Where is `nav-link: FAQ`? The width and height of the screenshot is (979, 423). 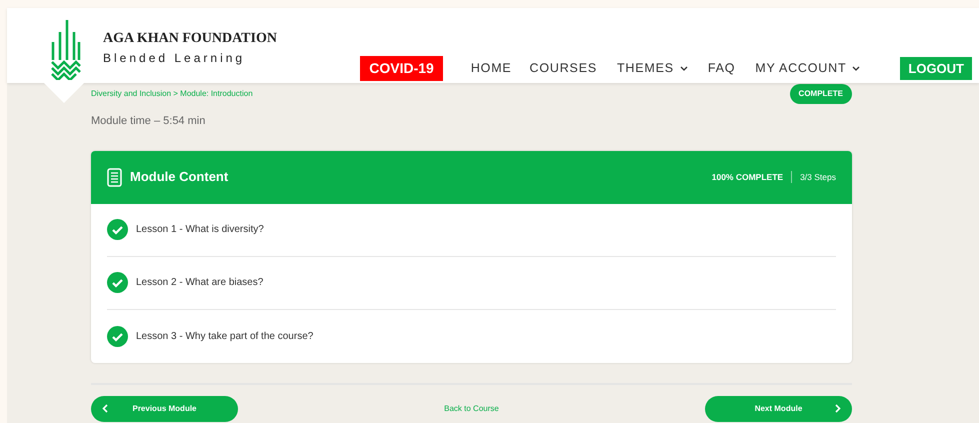
nav-link: FAQ is located at coordinates (722, 68).